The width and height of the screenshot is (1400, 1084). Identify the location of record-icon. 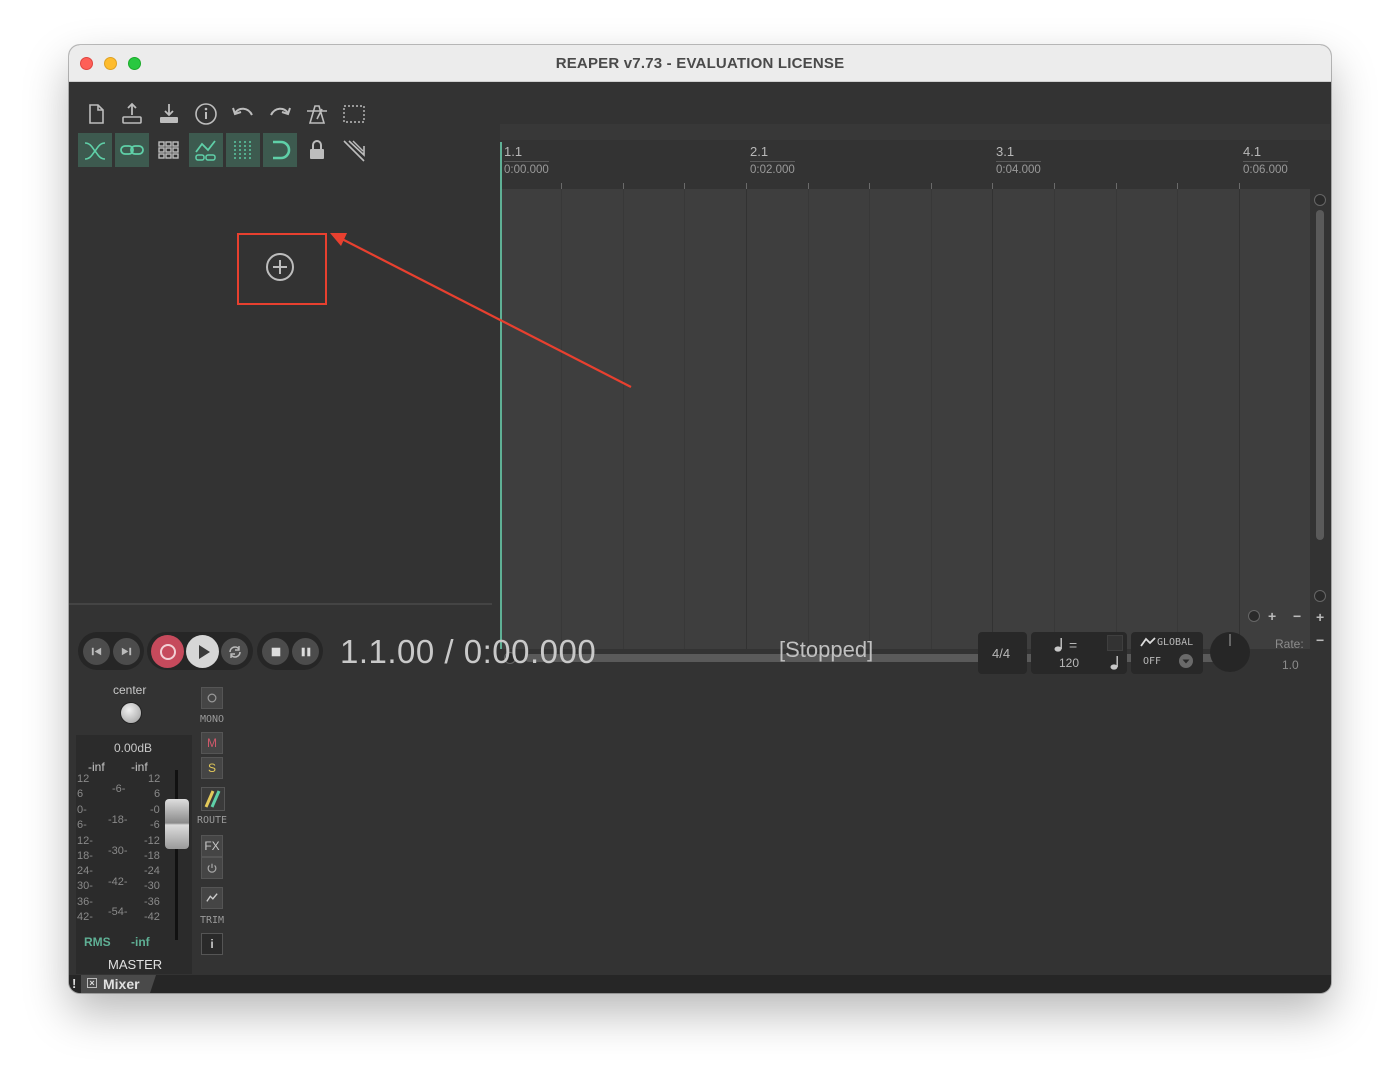
(167, 651).